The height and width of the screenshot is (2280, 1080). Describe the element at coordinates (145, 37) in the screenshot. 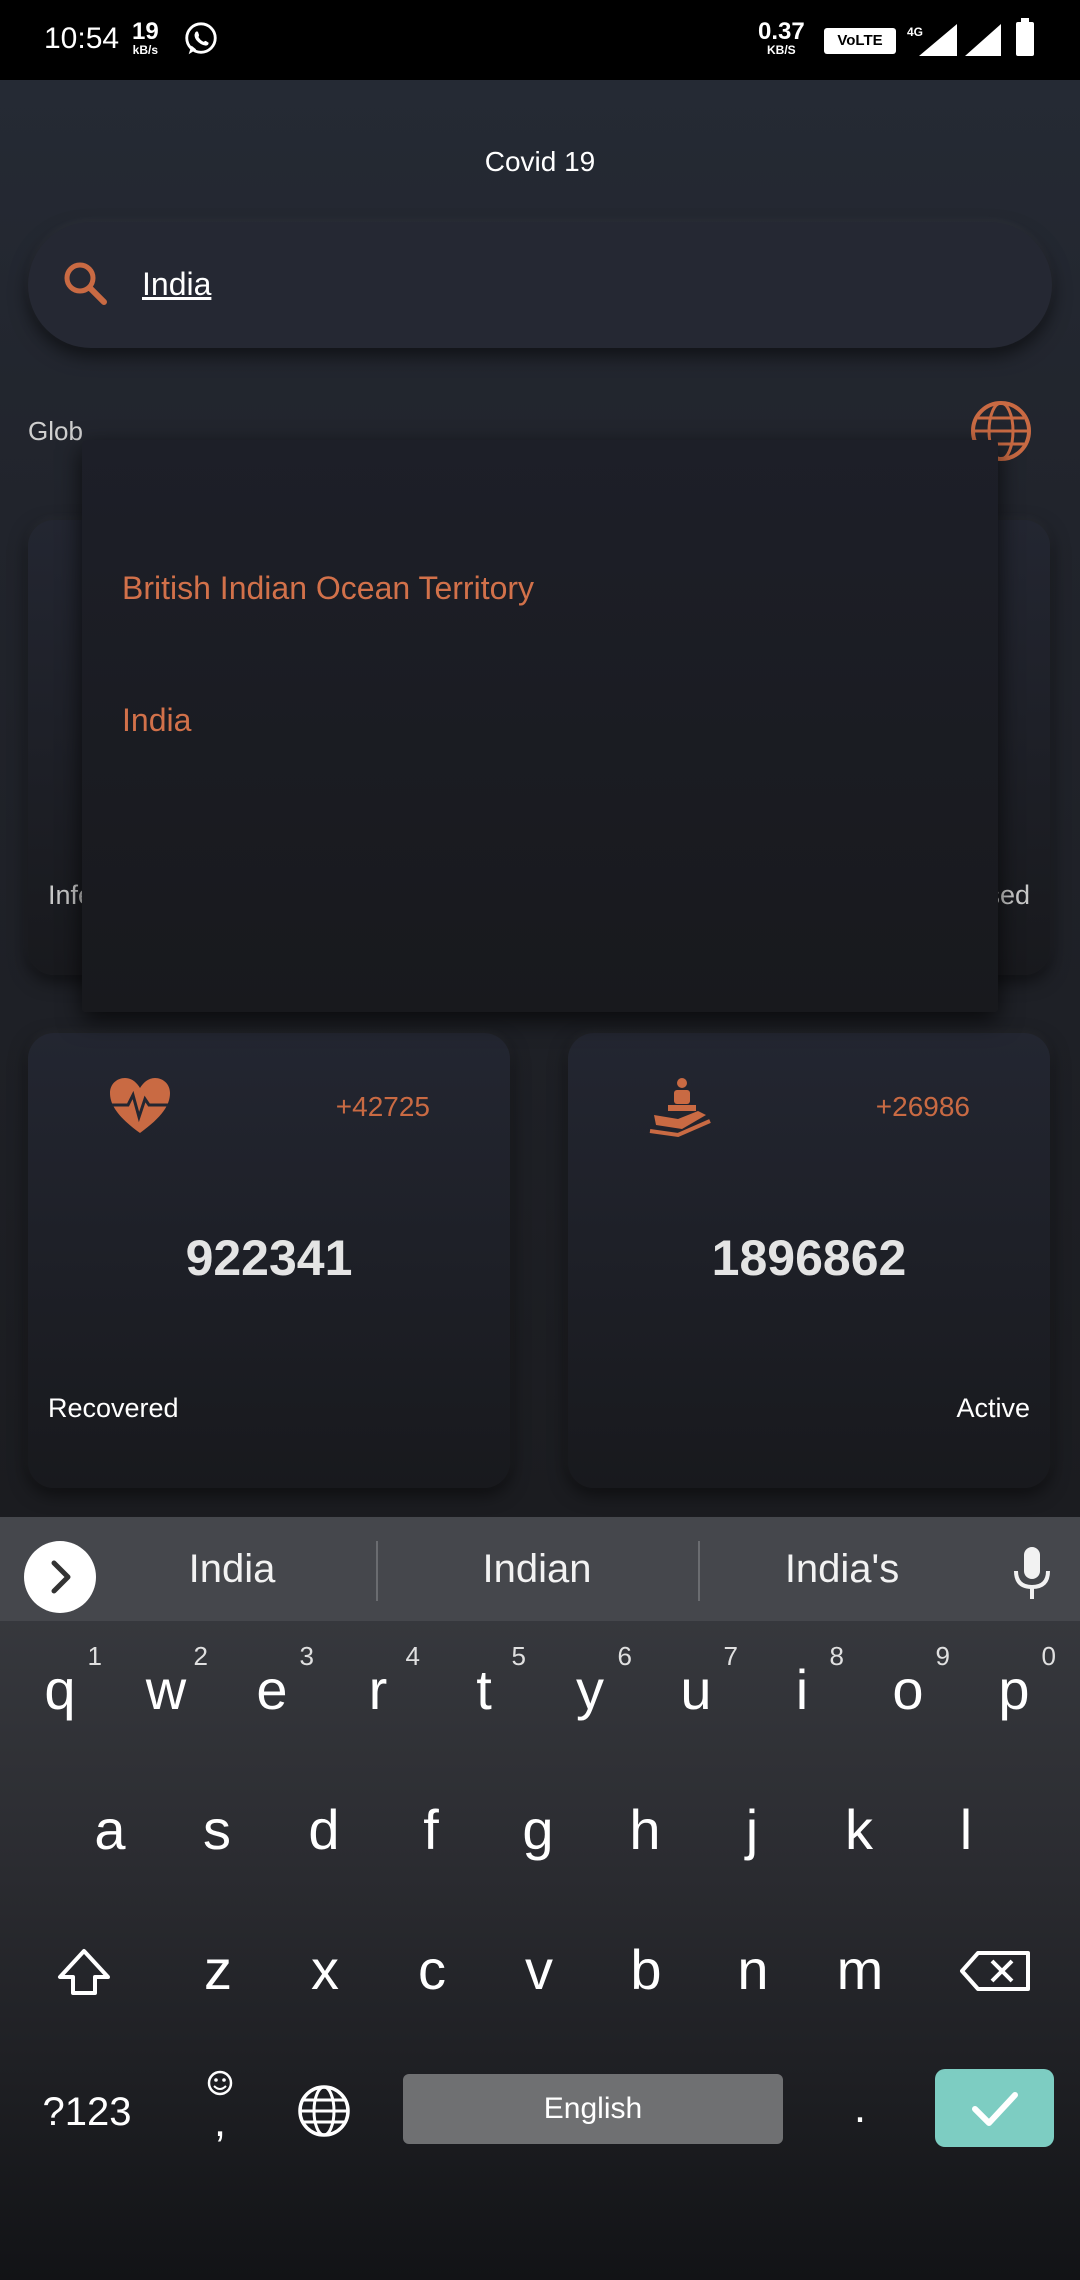

I see `net-speed-indicator: 19 kB/s` at that location.